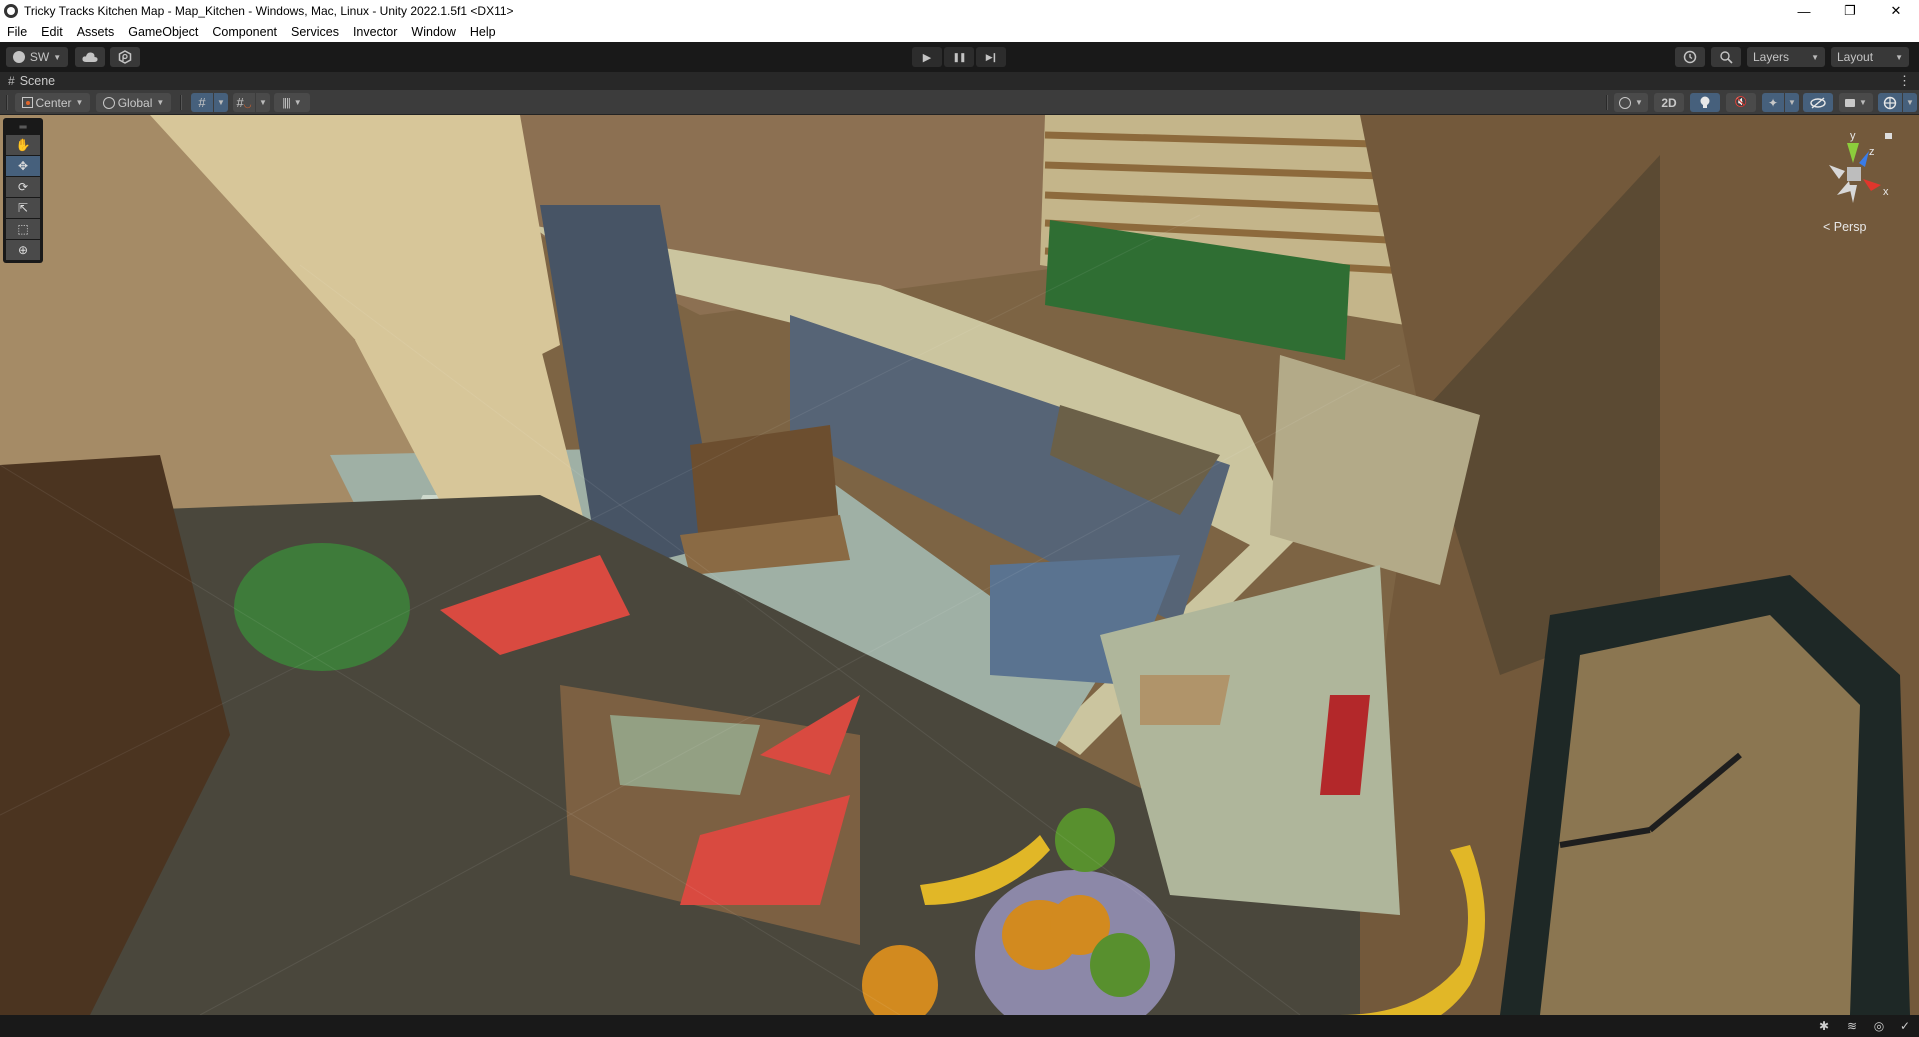 This screenshot has height=1037, width=1919. Describe the element at coordinates (1792, 102) in the screenshot. I see `effects-dropdown: ▼` at that location.